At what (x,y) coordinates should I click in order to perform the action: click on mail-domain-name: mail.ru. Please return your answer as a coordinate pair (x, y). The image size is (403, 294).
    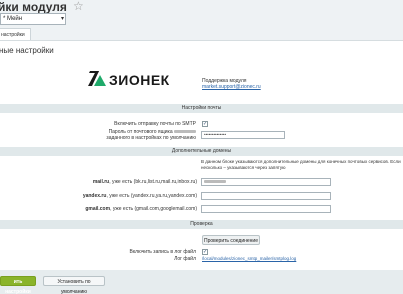
    Looking at the image, I should click on (101, 182).